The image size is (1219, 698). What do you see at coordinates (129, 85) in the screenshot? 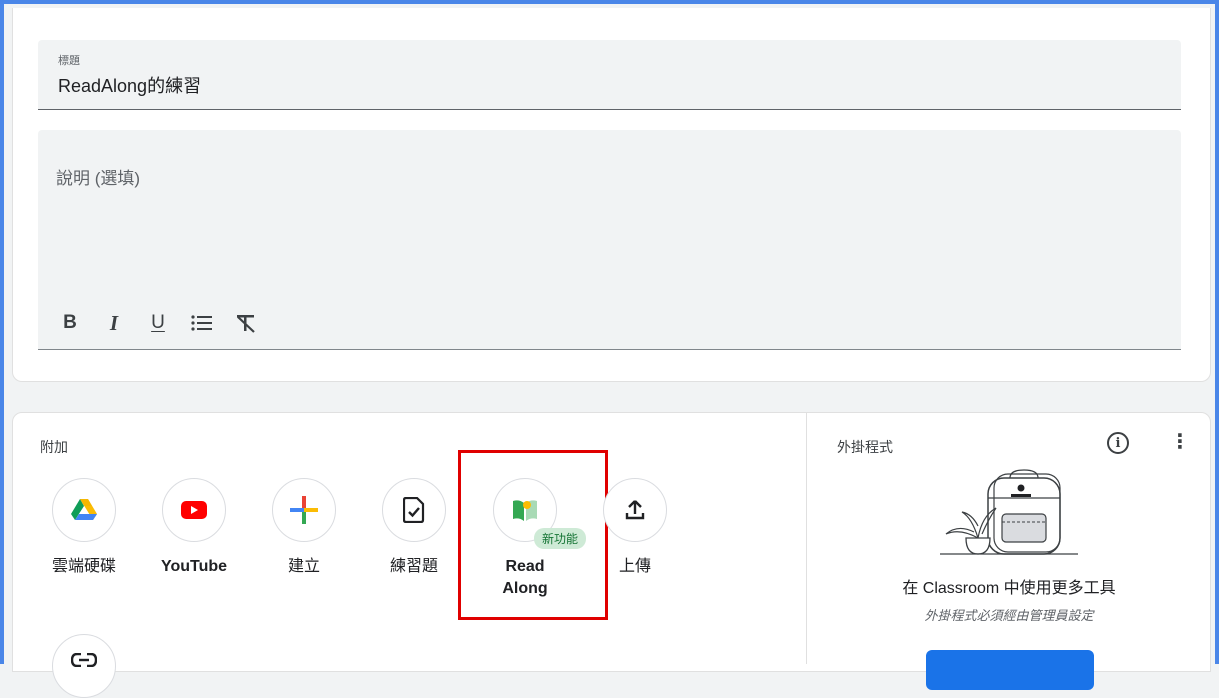
I see `title-input: ReadAlong的練習` at bounding box center [129, 85].